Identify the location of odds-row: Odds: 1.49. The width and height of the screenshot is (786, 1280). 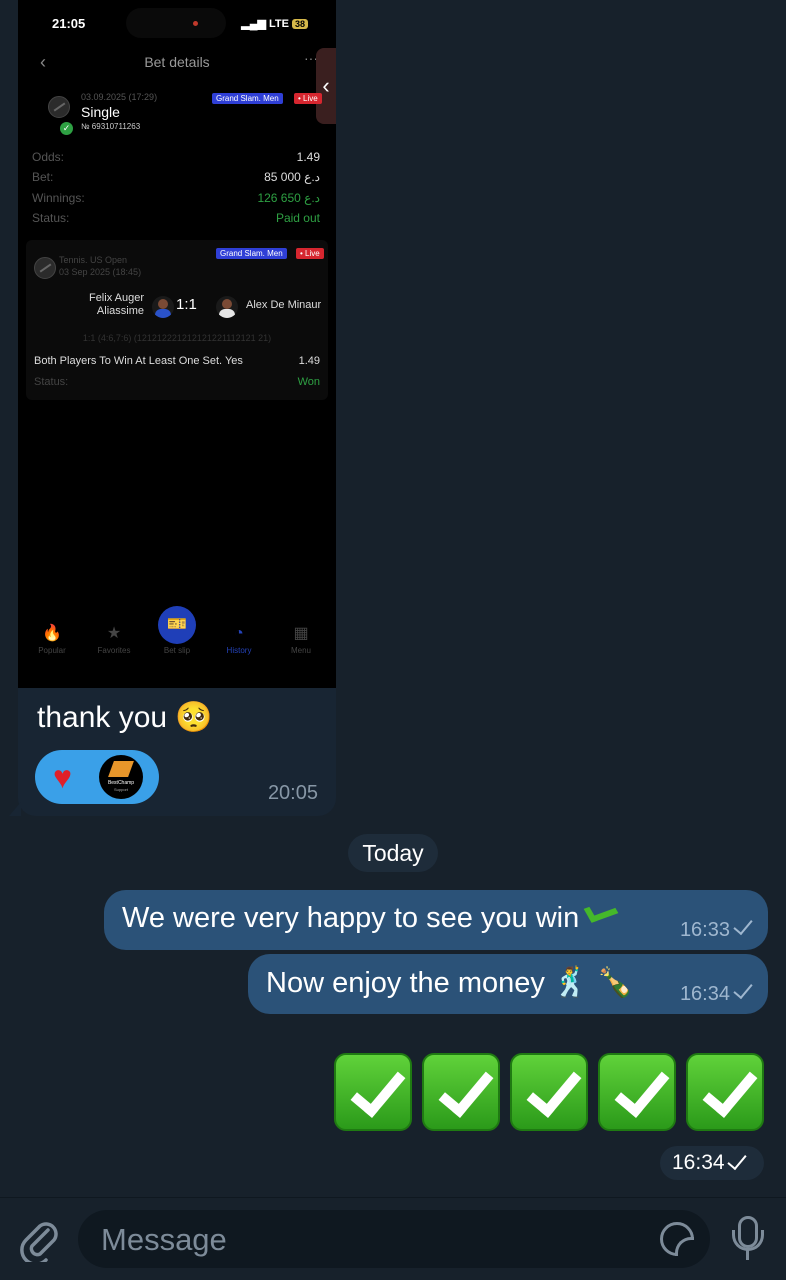
(176, 158).